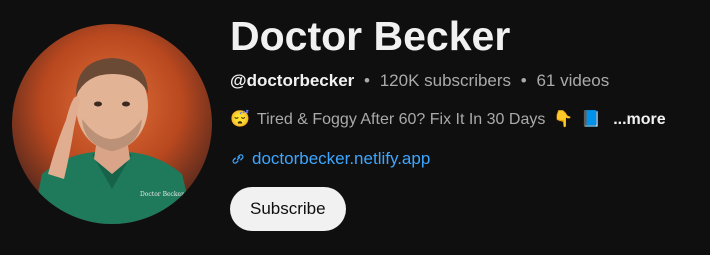  I want to click on channel-handle: @doctorbecker, so click(292, 80).